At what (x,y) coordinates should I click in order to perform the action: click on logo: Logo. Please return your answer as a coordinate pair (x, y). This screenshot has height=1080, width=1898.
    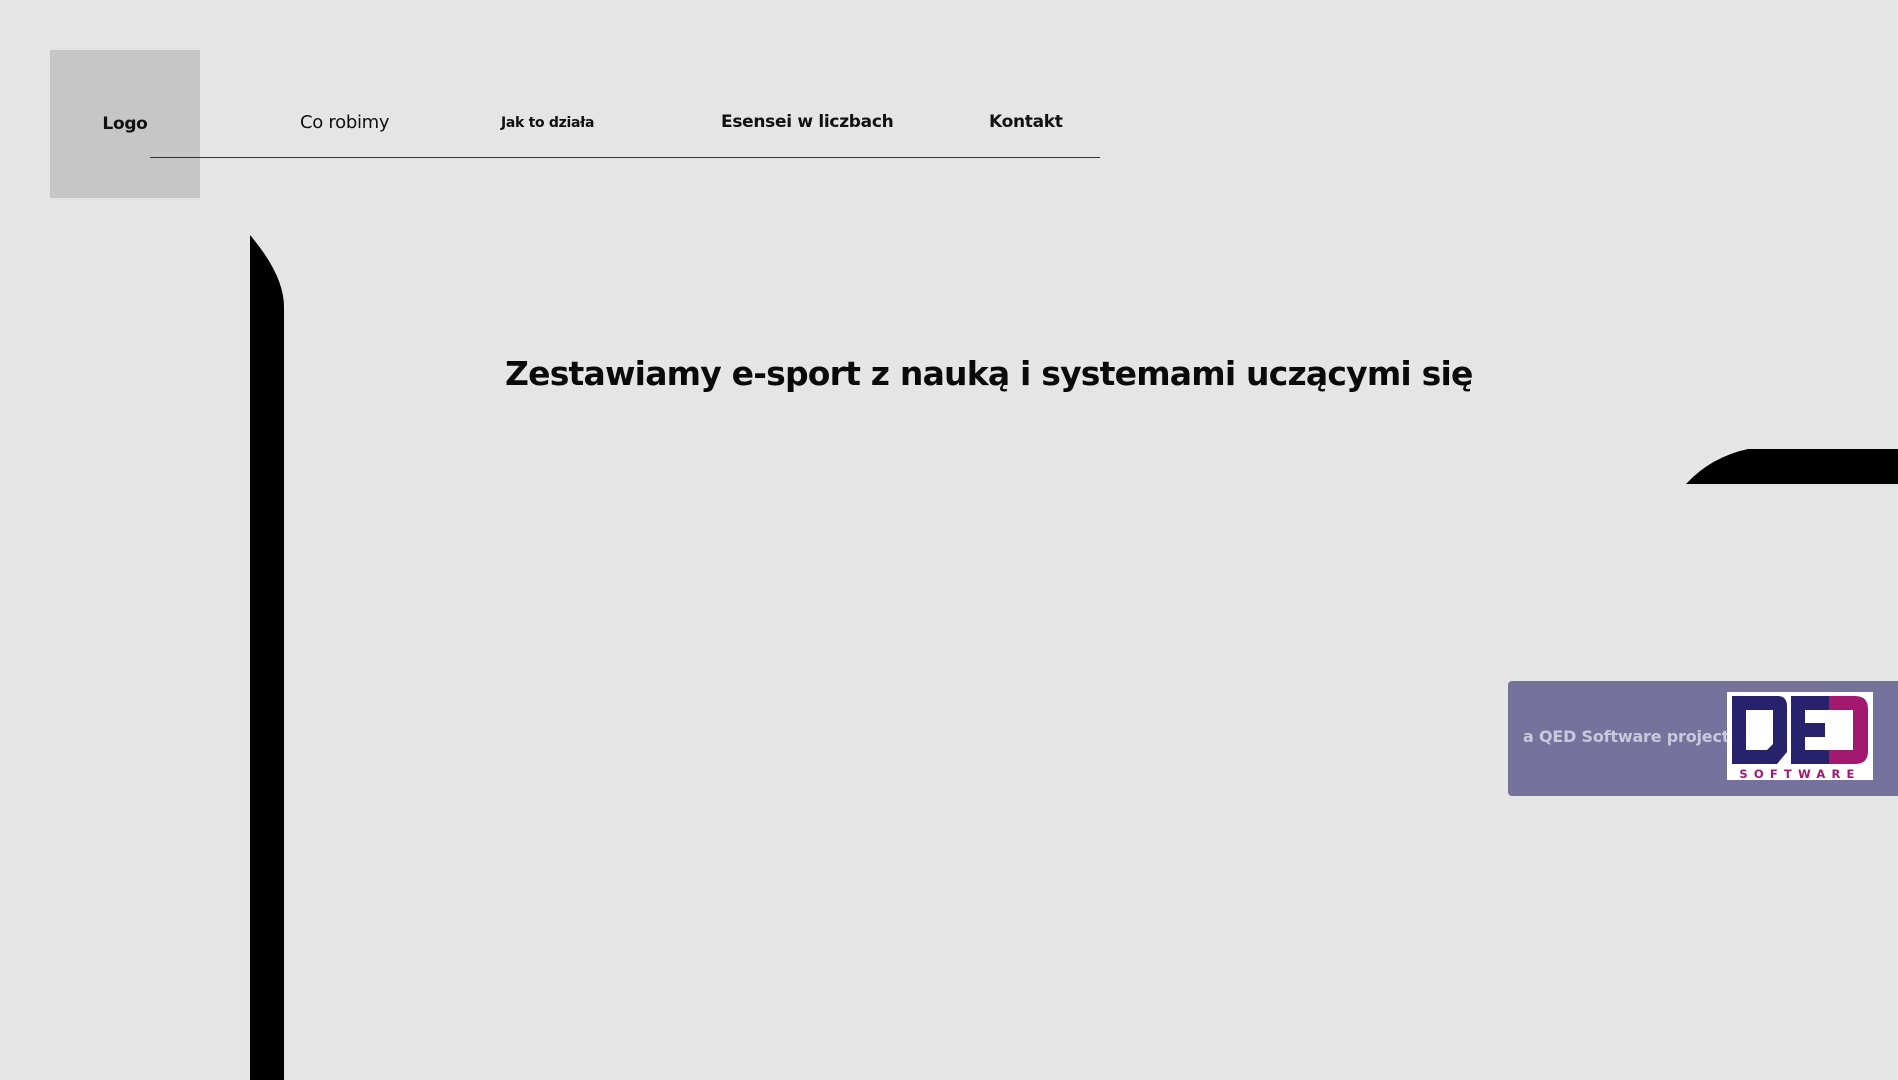
    Looking at the image, I should click on (125, 124).